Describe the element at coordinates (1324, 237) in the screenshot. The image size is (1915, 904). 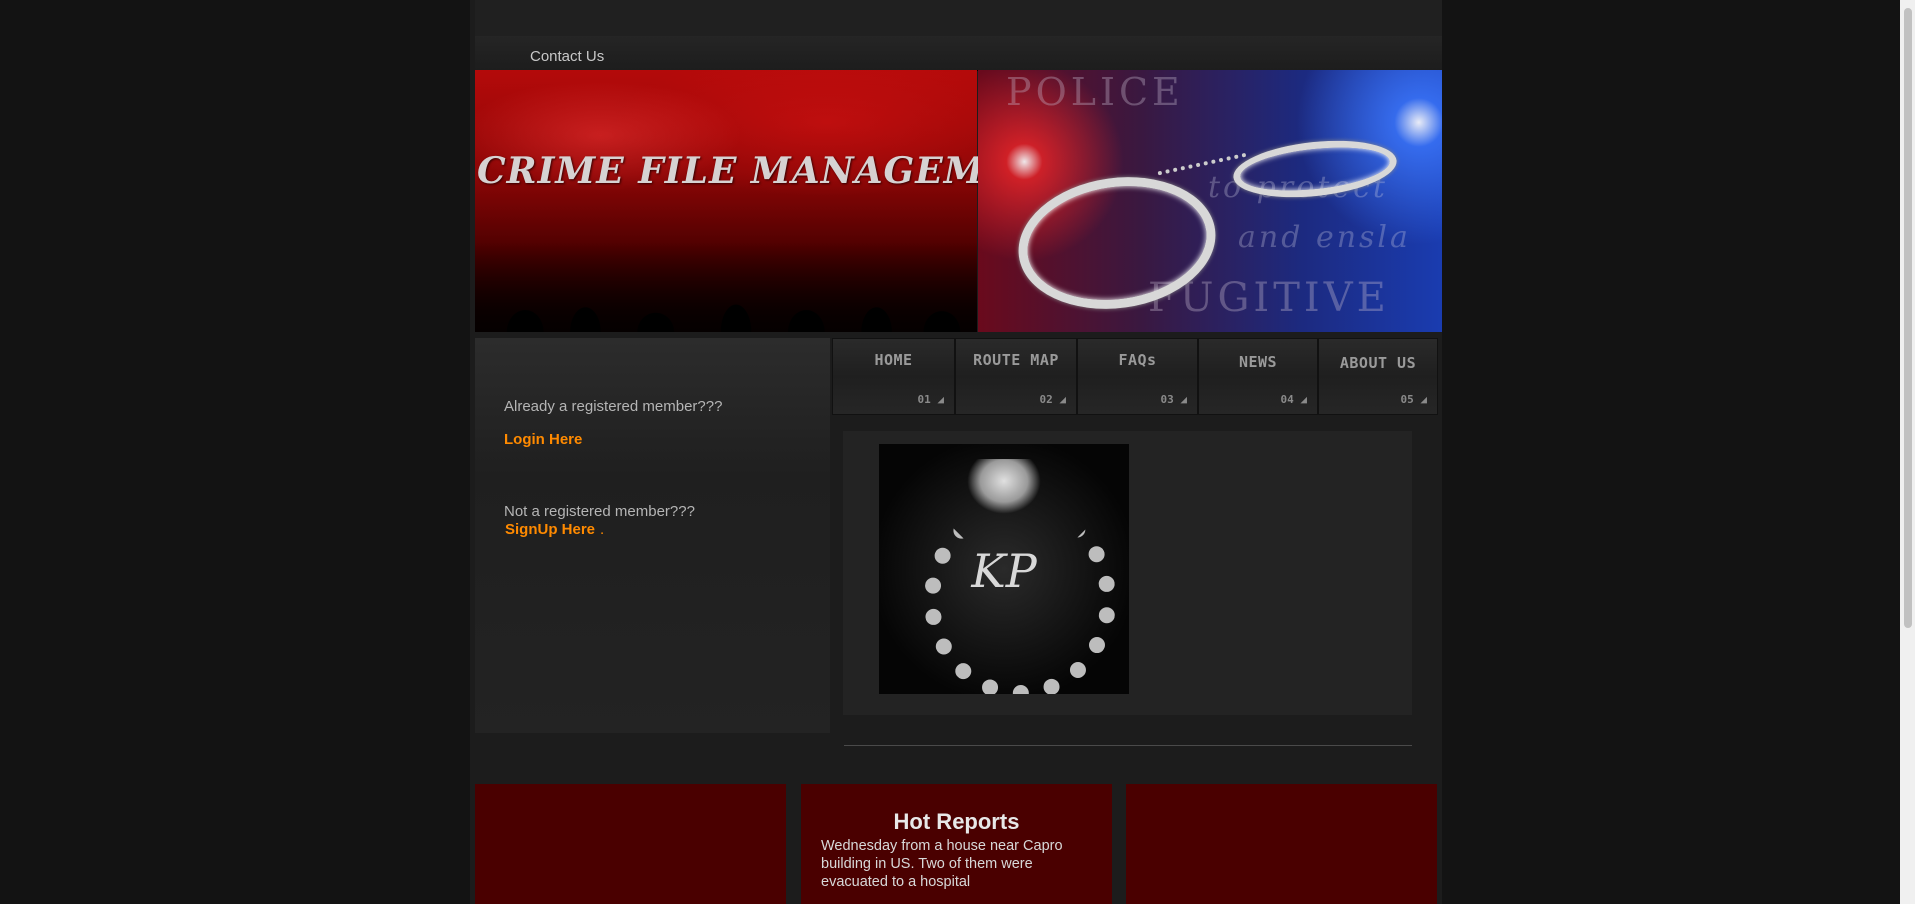
I see `banner-motto-line2: and ensla` at that location.